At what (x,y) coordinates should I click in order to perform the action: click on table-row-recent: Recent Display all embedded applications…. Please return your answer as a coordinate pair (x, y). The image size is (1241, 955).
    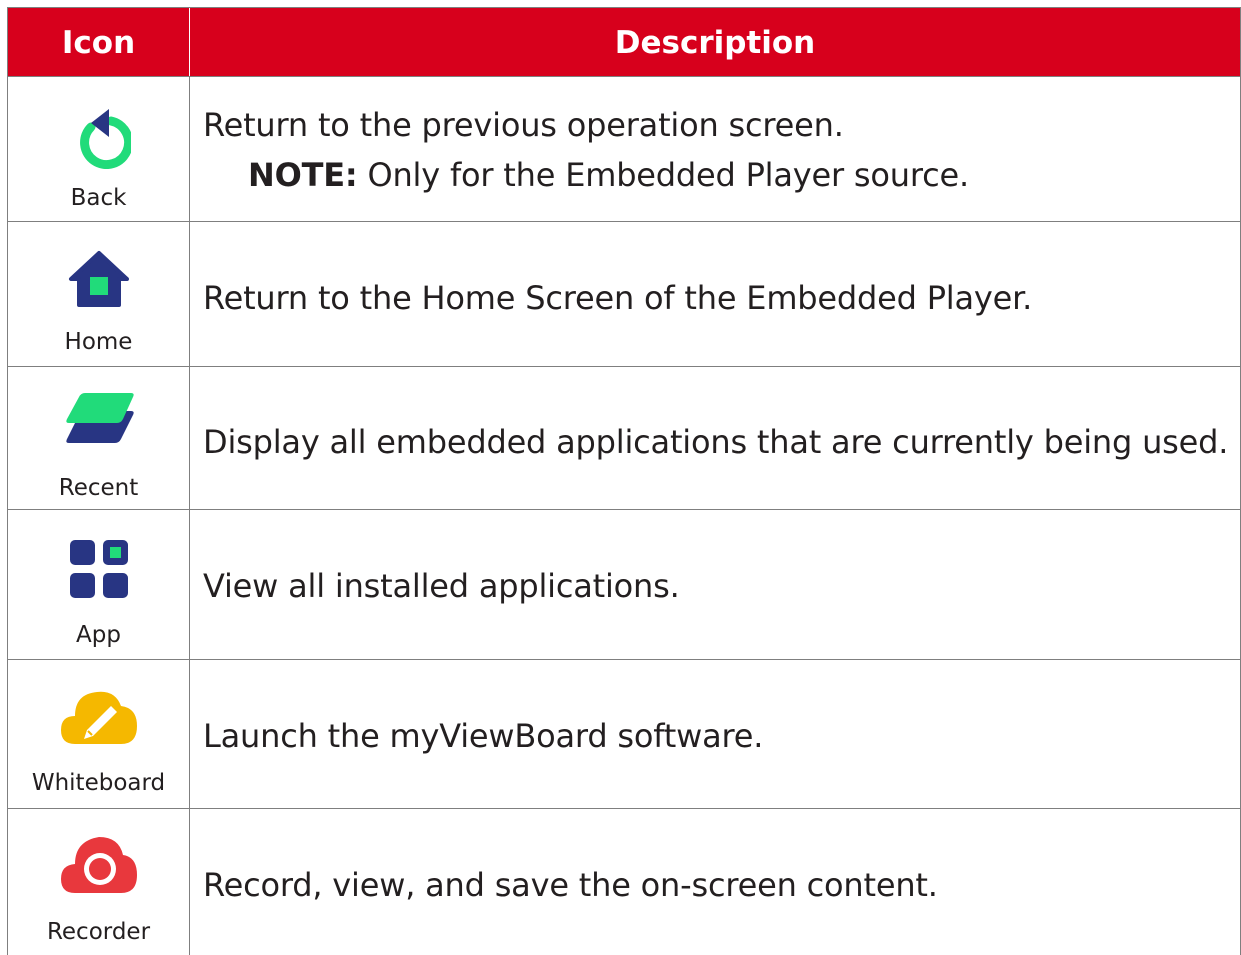
    Looking at the image, I should click on (624, 438).